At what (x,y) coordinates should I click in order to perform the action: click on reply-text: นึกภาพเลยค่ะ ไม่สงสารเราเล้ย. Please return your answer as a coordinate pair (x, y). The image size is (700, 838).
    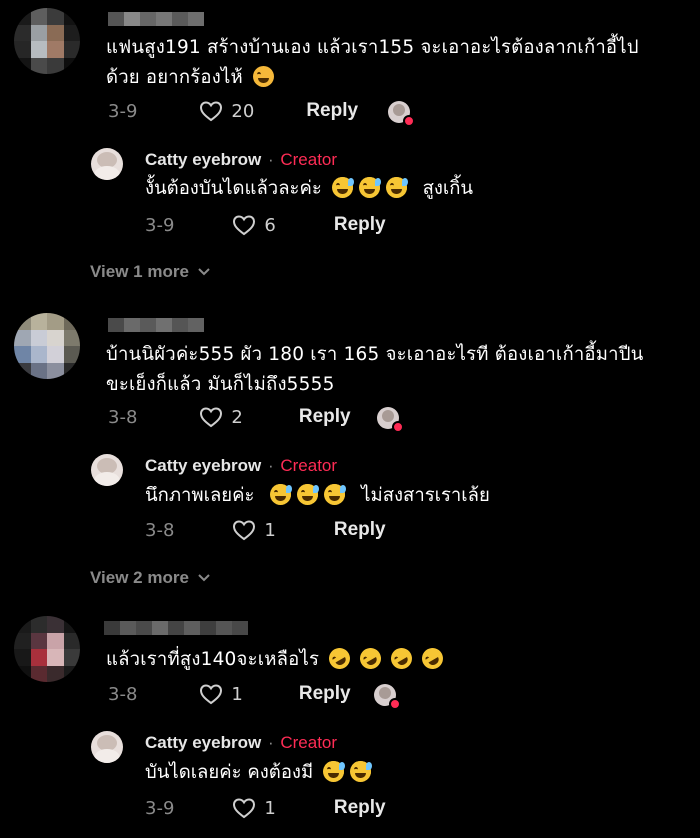
    Looking at the image, I should click on (317, 495).